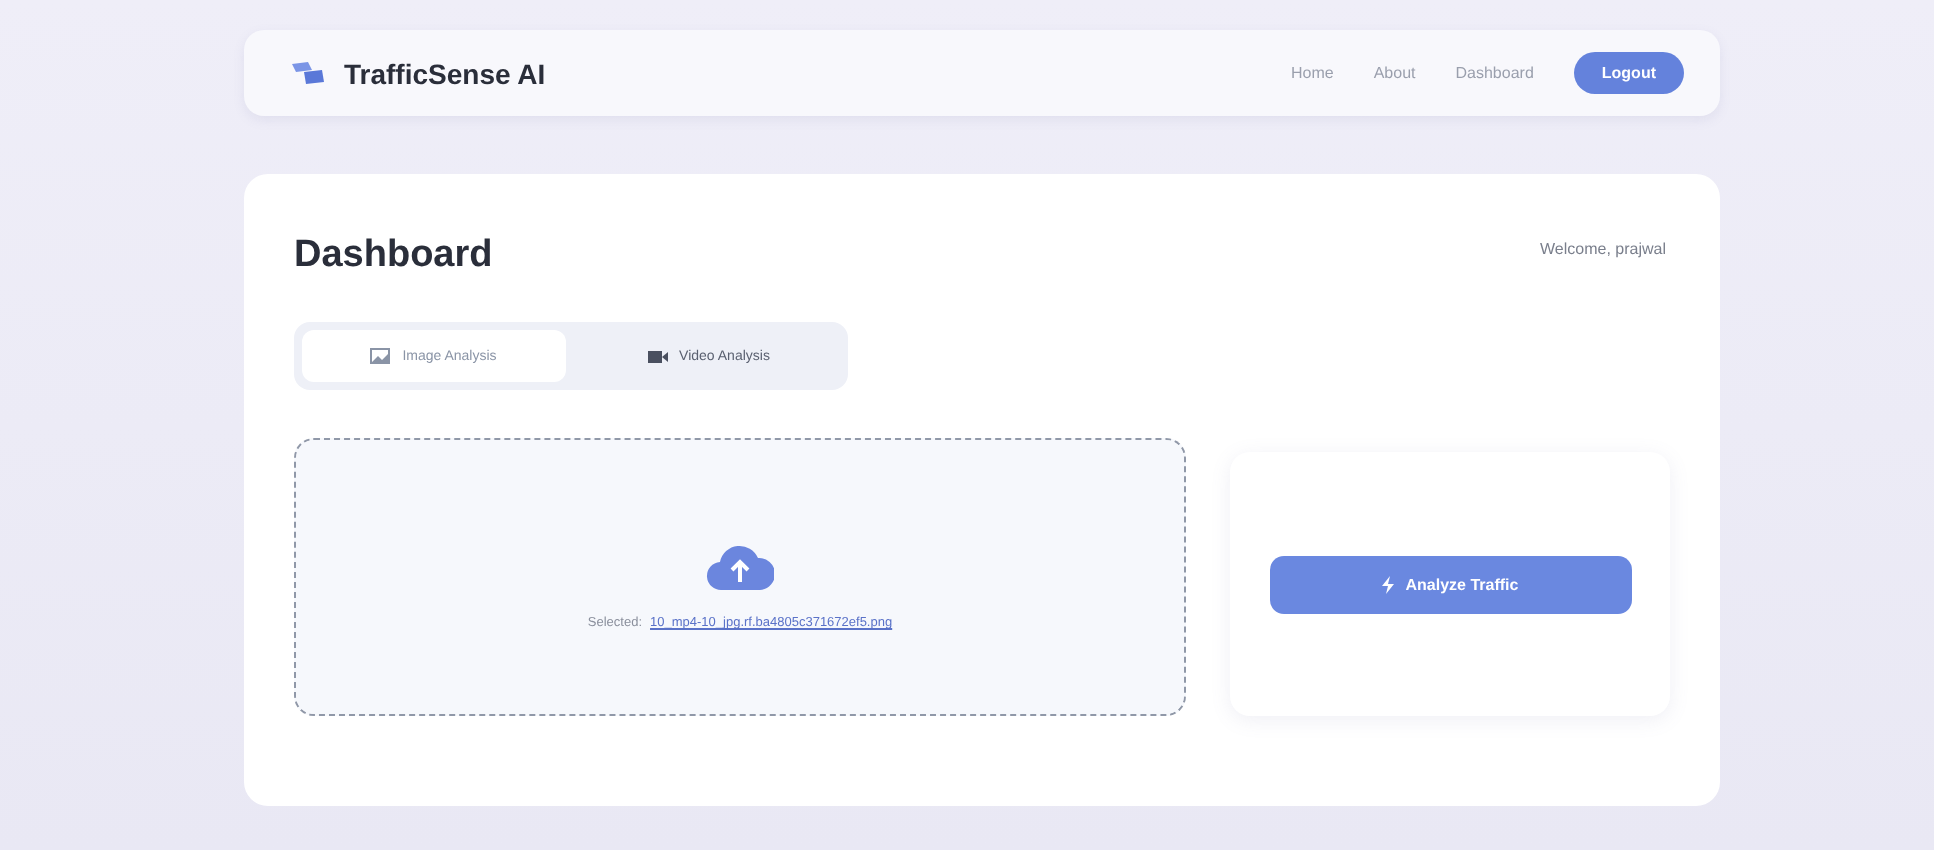  What do you see at coordinates (380, 356) in the screenshot?
I see `image-icon` at bounding box center [380, 356].